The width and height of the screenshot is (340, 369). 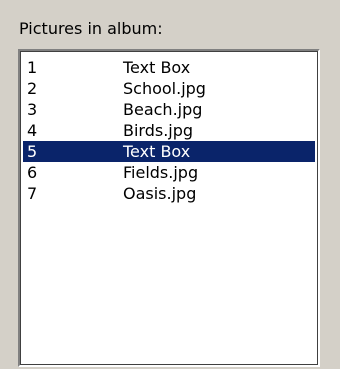 I want to click on list-item-name: Birds.jpg, so click(x=158, y=130).